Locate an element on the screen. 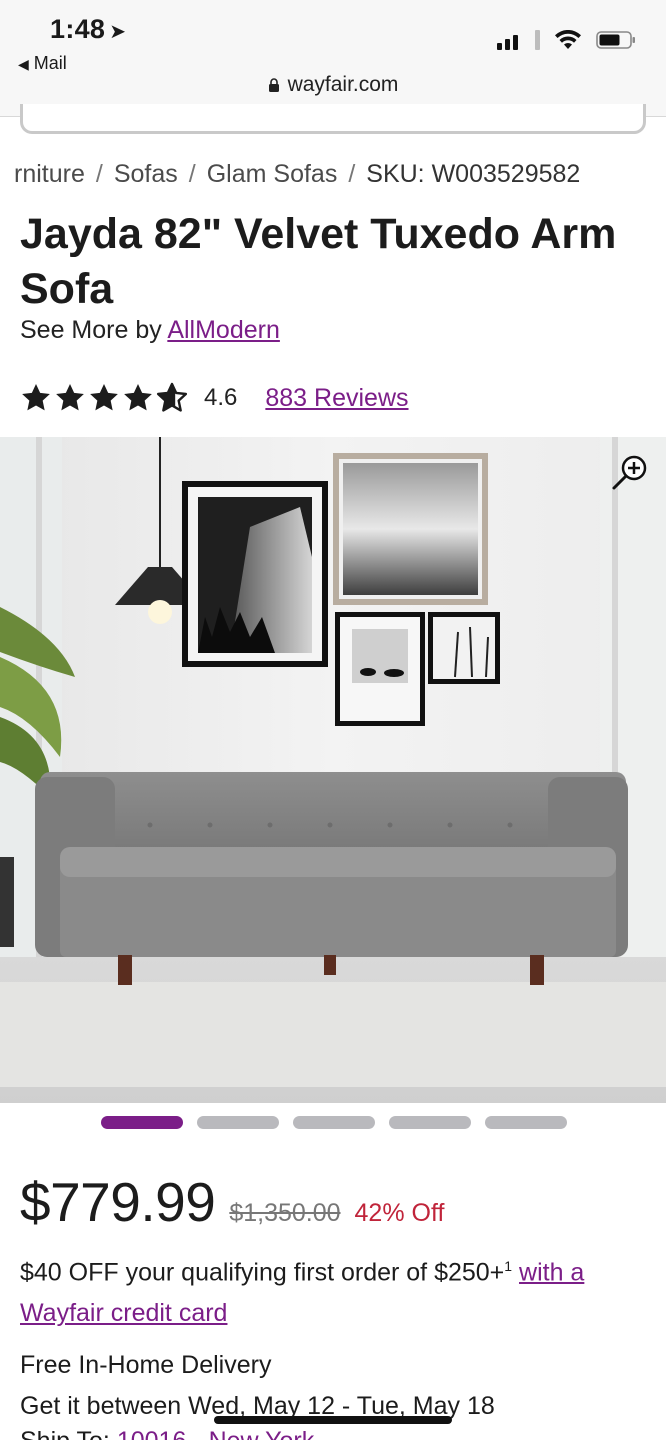 This screenshot has width=666, height=1440. status-time: 1:48 ➤ is located at coordinates (88, 29).